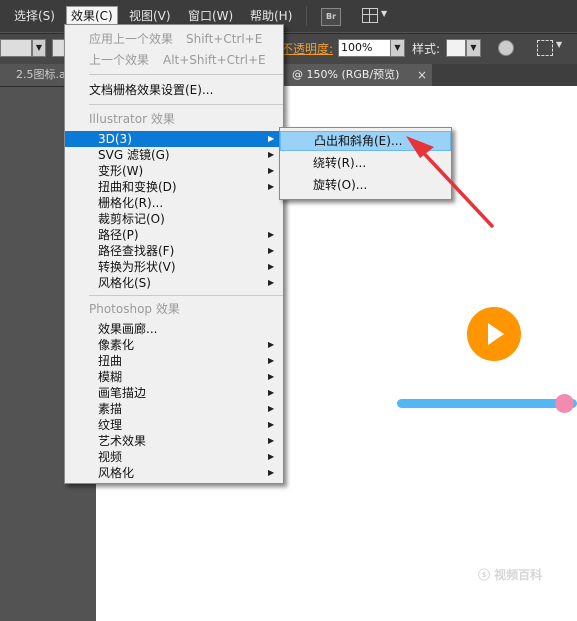 This screenshot has width=577, height=621. I want to click on menu-divider, so click(306, 16).